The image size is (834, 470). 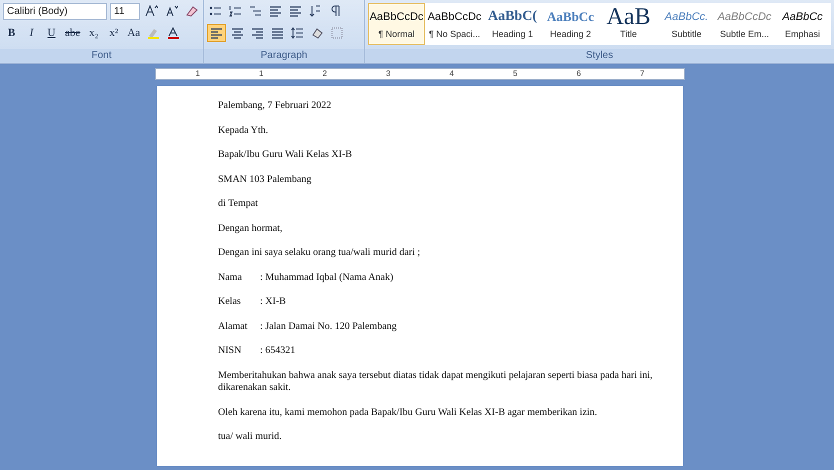 What do you see at coordinates (578, 74) in the screenshot?
I see `ruler-number: 6` at bounding box center [578, 74].